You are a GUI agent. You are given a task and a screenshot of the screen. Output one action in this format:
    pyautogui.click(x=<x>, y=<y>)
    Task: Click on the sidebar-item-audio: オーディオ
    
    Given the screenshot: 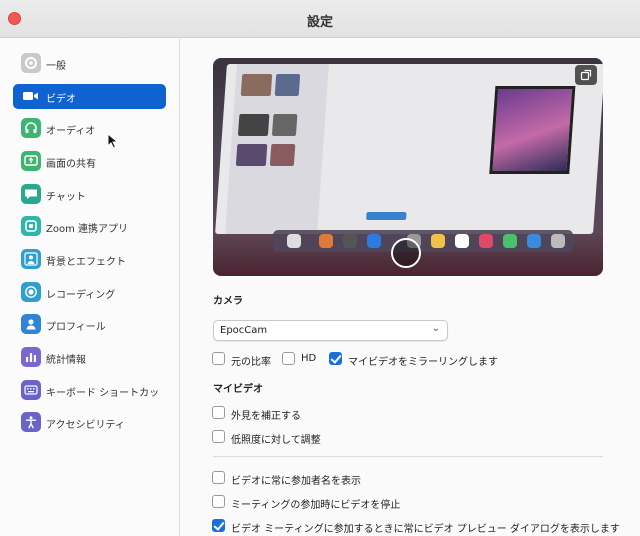 What is the action you would take?
    pyautogui.click(x=89, y=128)
    